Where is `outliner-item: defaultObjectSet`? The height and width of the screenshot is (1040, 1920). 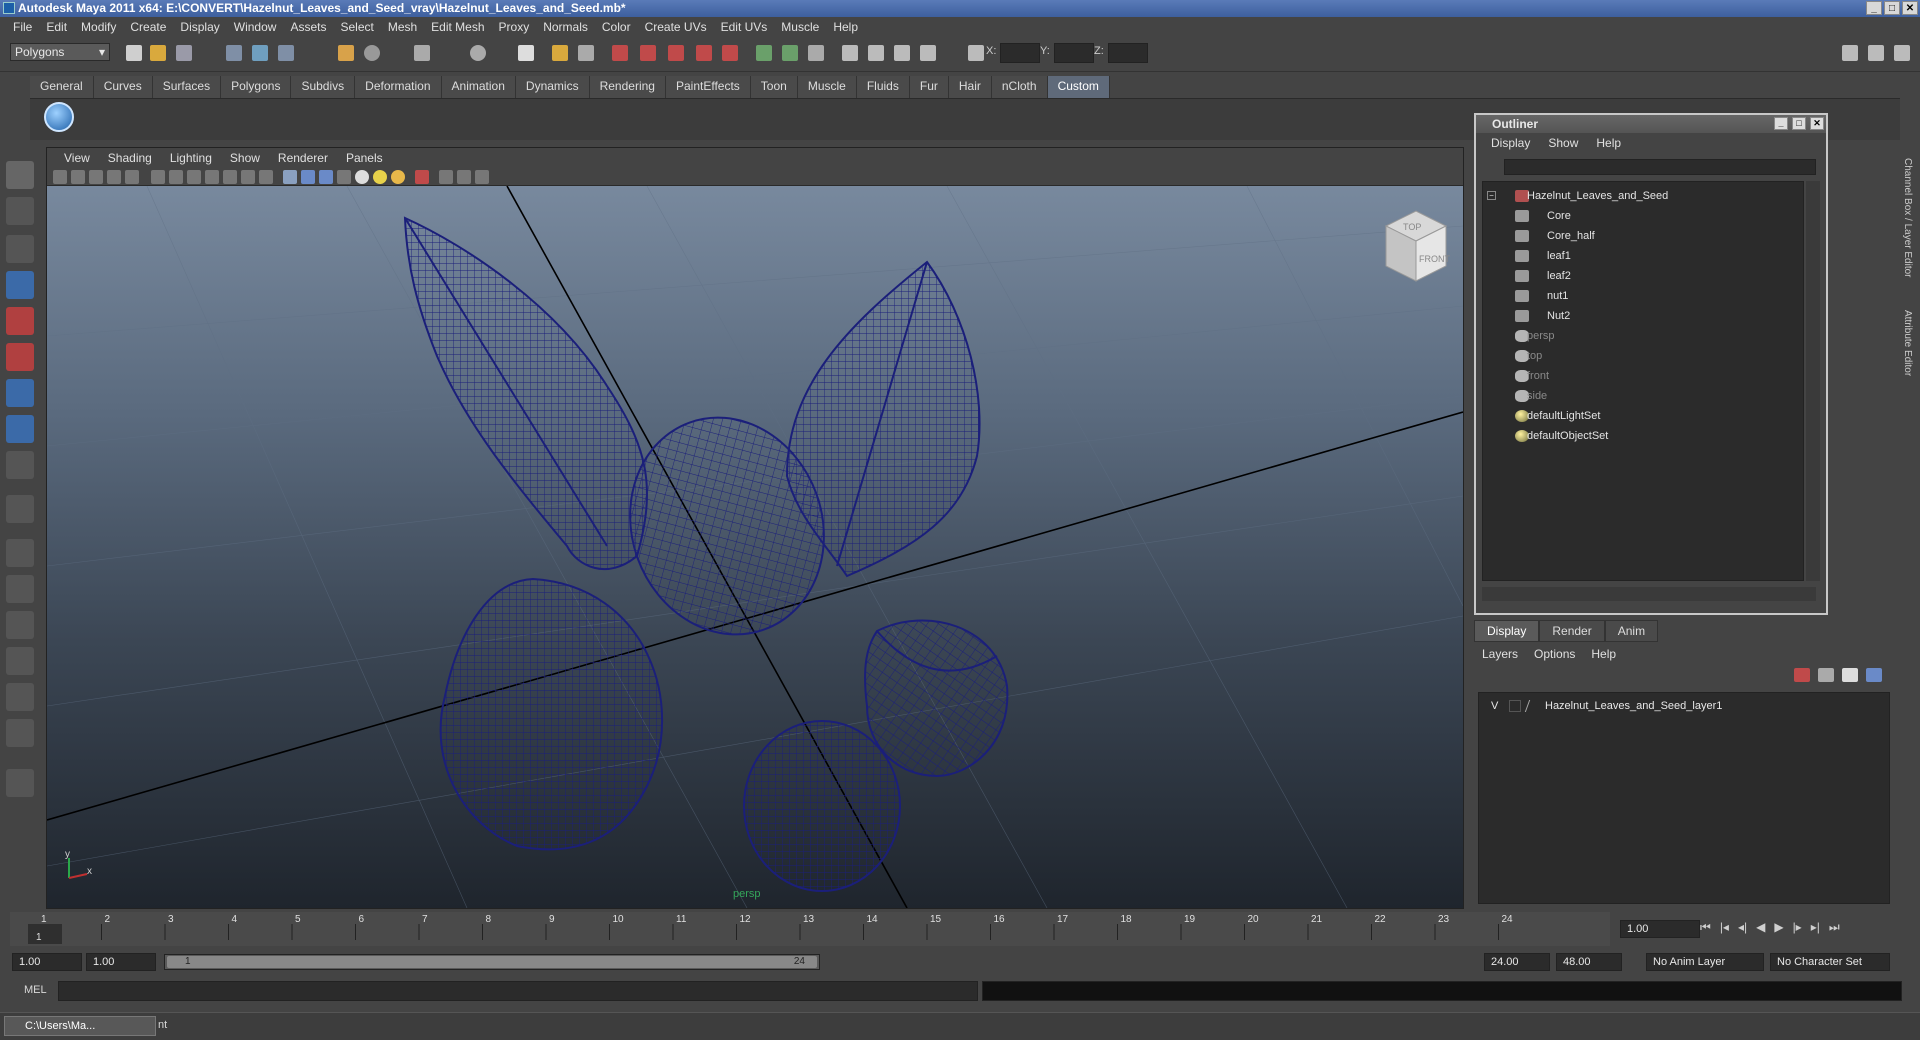
outliner-item: defaultObjectSet is located at coordinates (1643, 436).